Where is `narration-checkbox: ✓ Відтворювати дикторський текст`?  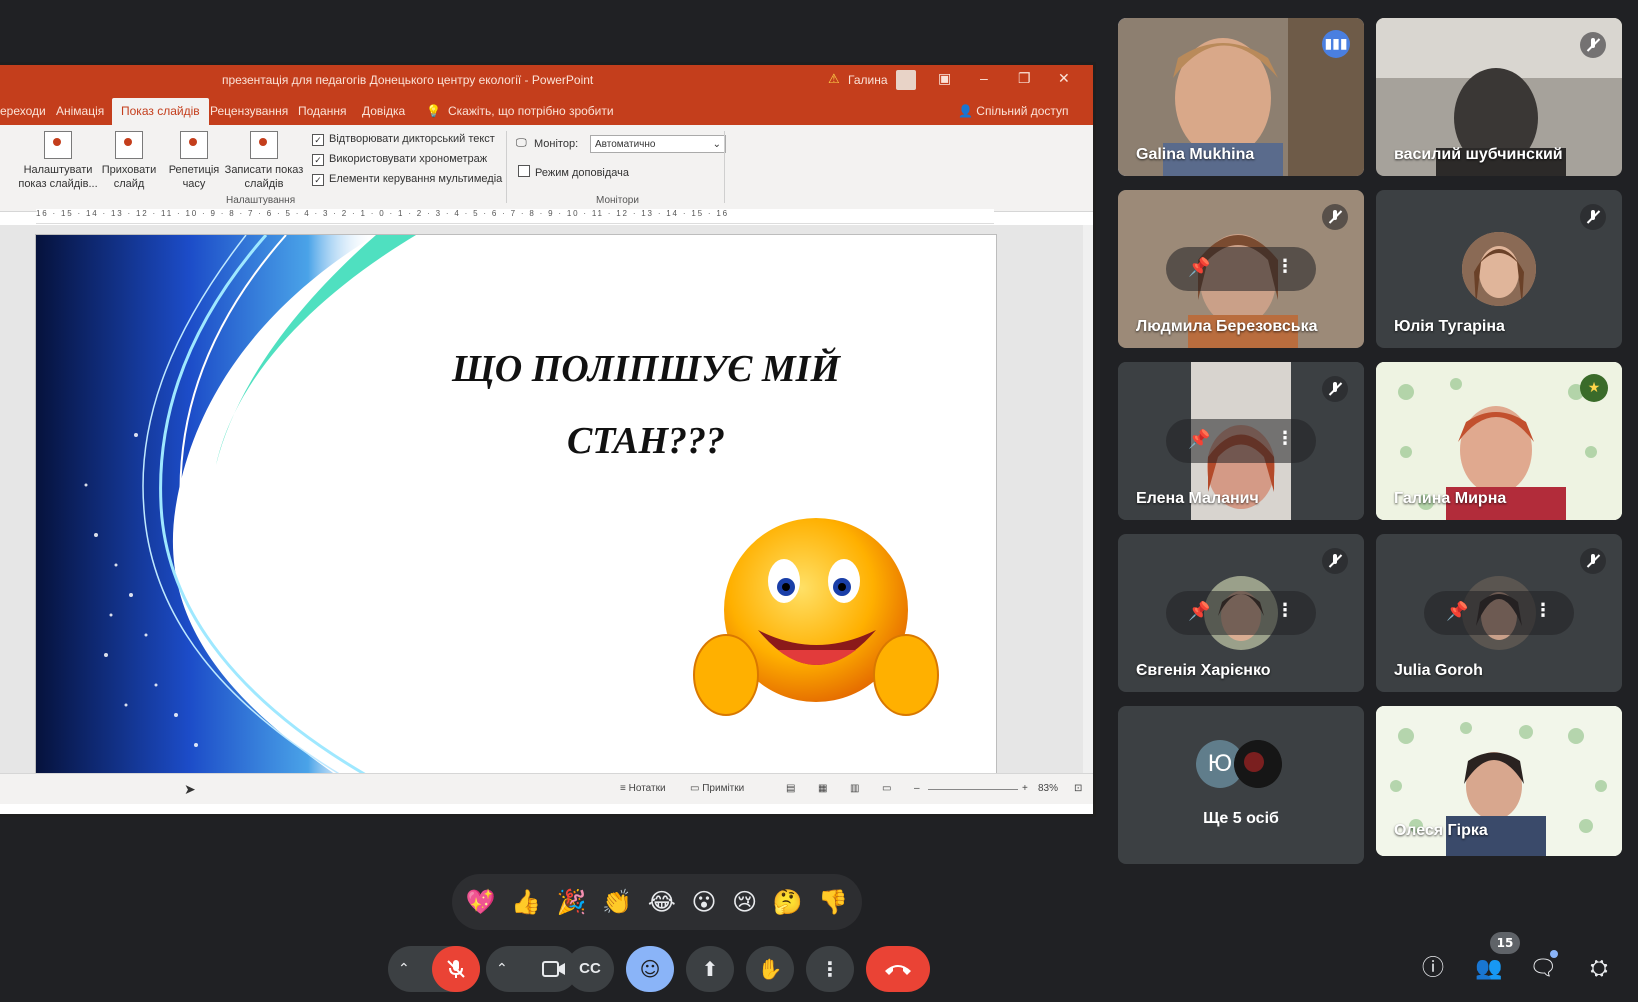
narration-checkbox: ✓ Відтворювати дикторський текст is located at coordinates (403, 139).